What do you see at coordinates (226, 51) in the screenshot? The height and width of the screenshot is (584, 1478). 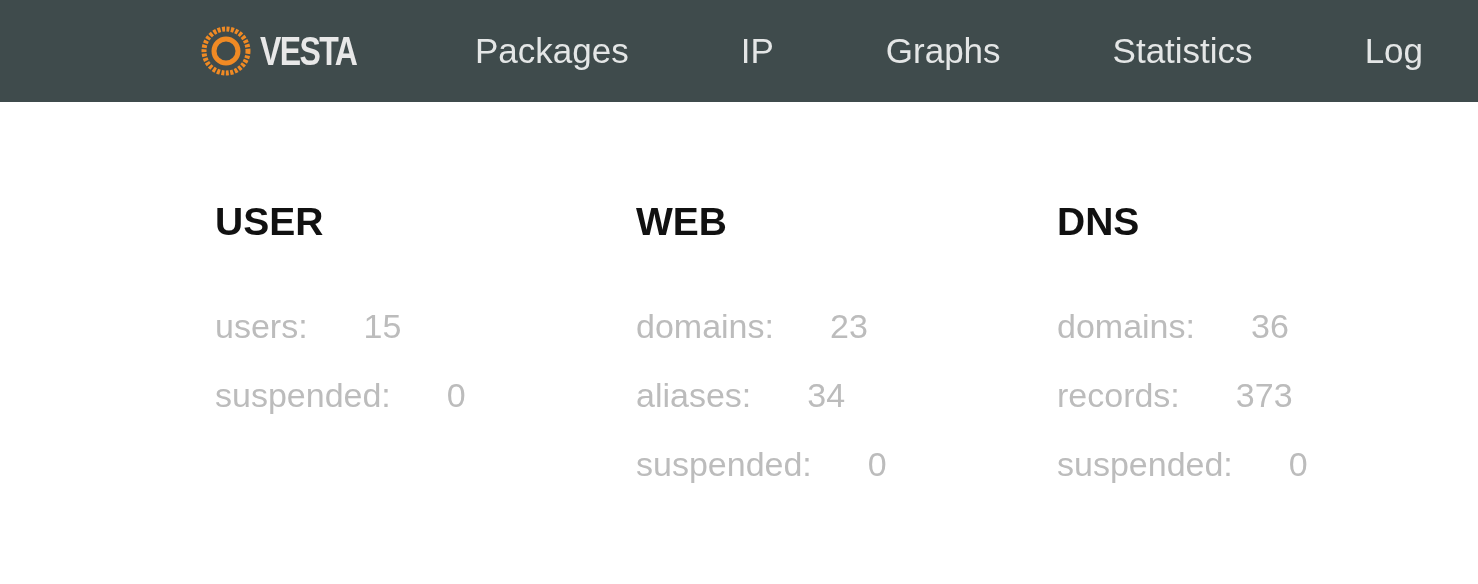 I see `logo-icon` at bounding box center [226, 51].